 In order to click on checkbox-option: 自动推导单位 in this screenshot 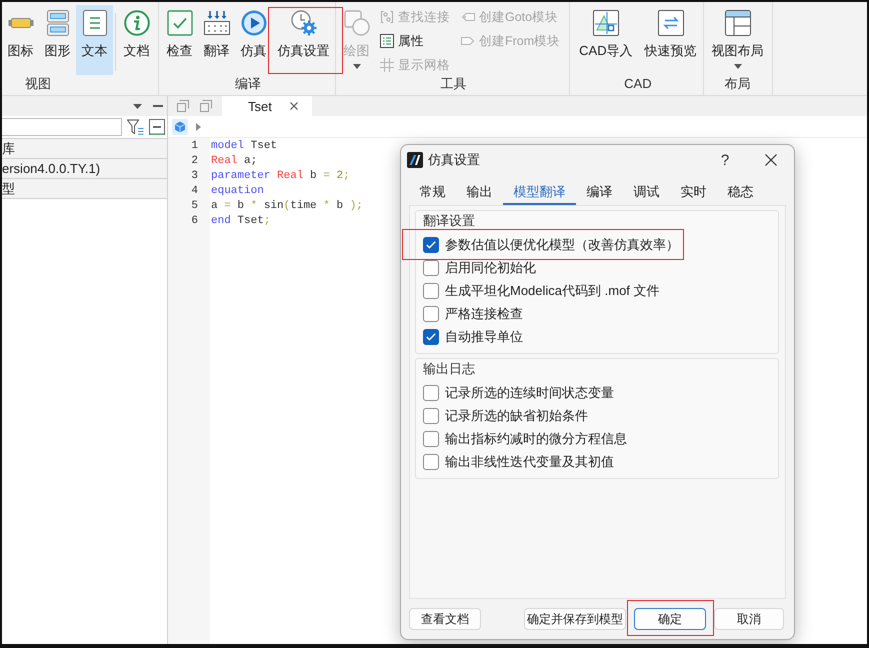, I will do `click(473, 336)`.